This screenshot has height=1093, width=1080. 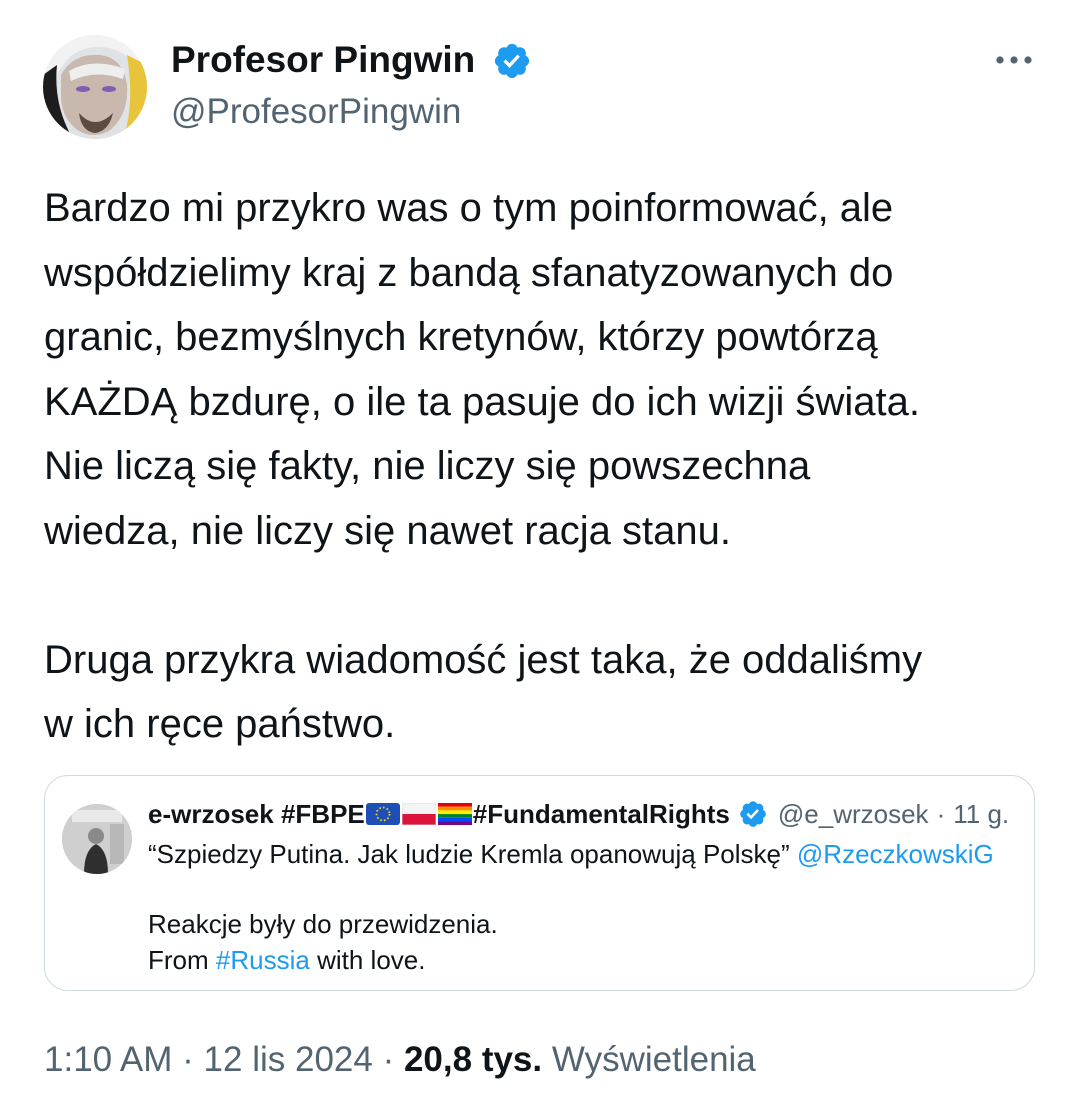 I want to click on more-horizontal-icon, so click(x=1014, y=60).